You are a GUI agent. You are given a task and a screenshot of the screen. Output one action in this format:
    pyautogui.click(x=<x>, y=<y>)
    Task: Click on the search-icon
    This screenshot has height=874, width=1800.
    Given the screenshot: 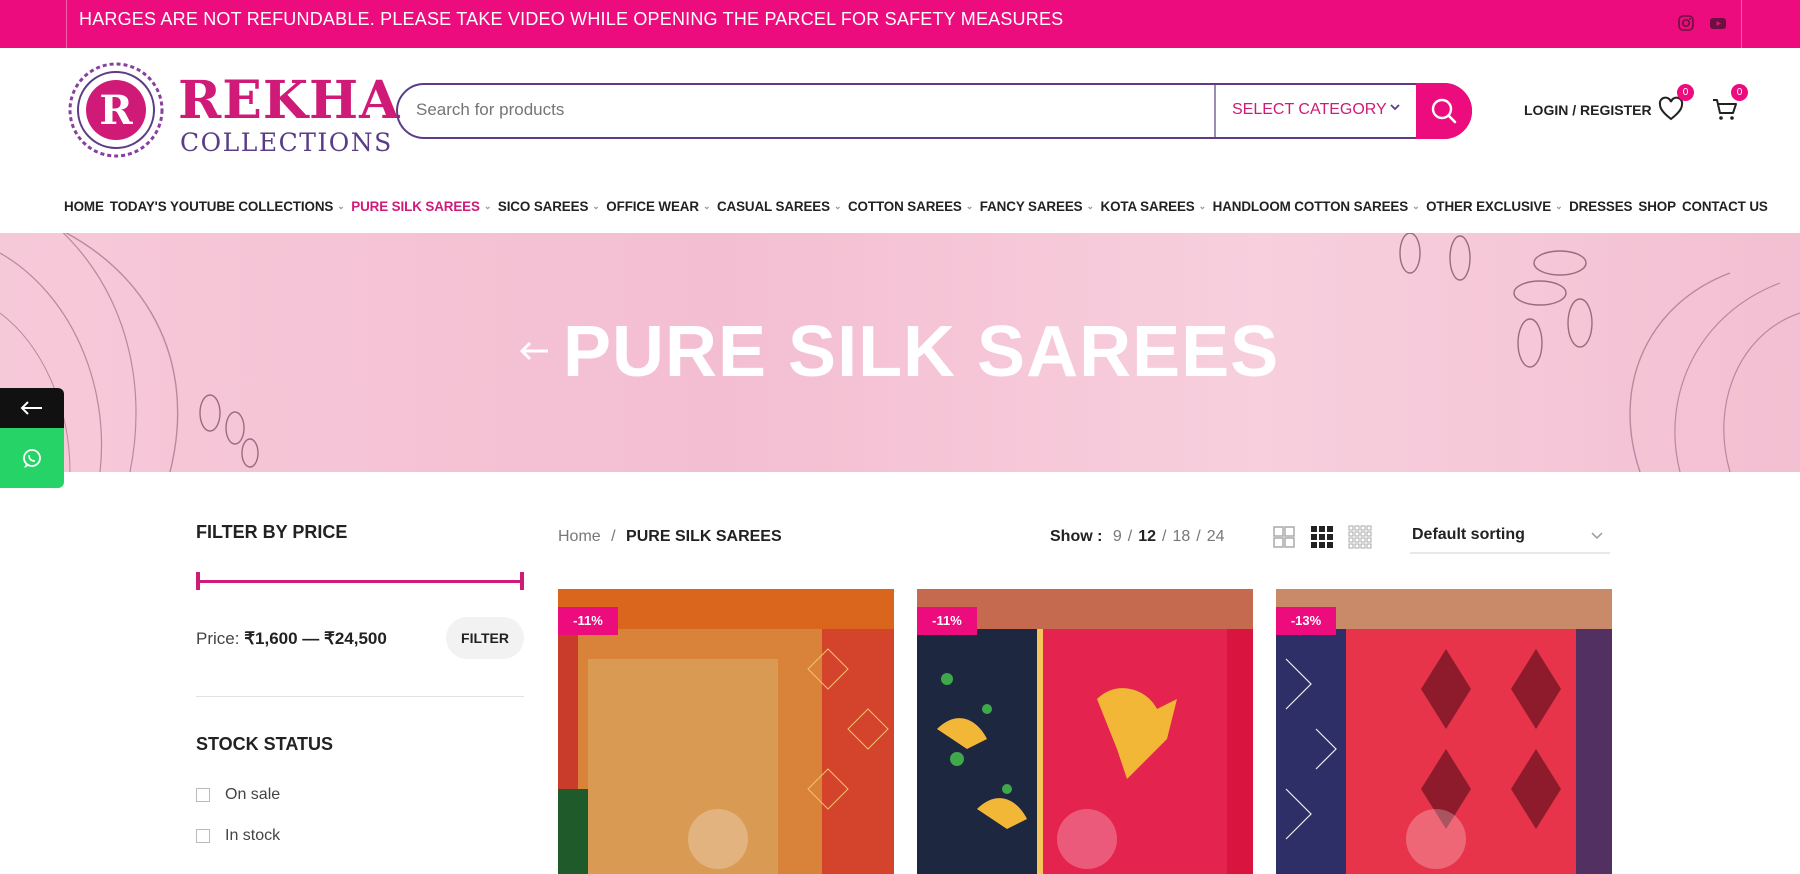 What is the action you would take?
    pyautogui.click(x=1444, y=111)
    